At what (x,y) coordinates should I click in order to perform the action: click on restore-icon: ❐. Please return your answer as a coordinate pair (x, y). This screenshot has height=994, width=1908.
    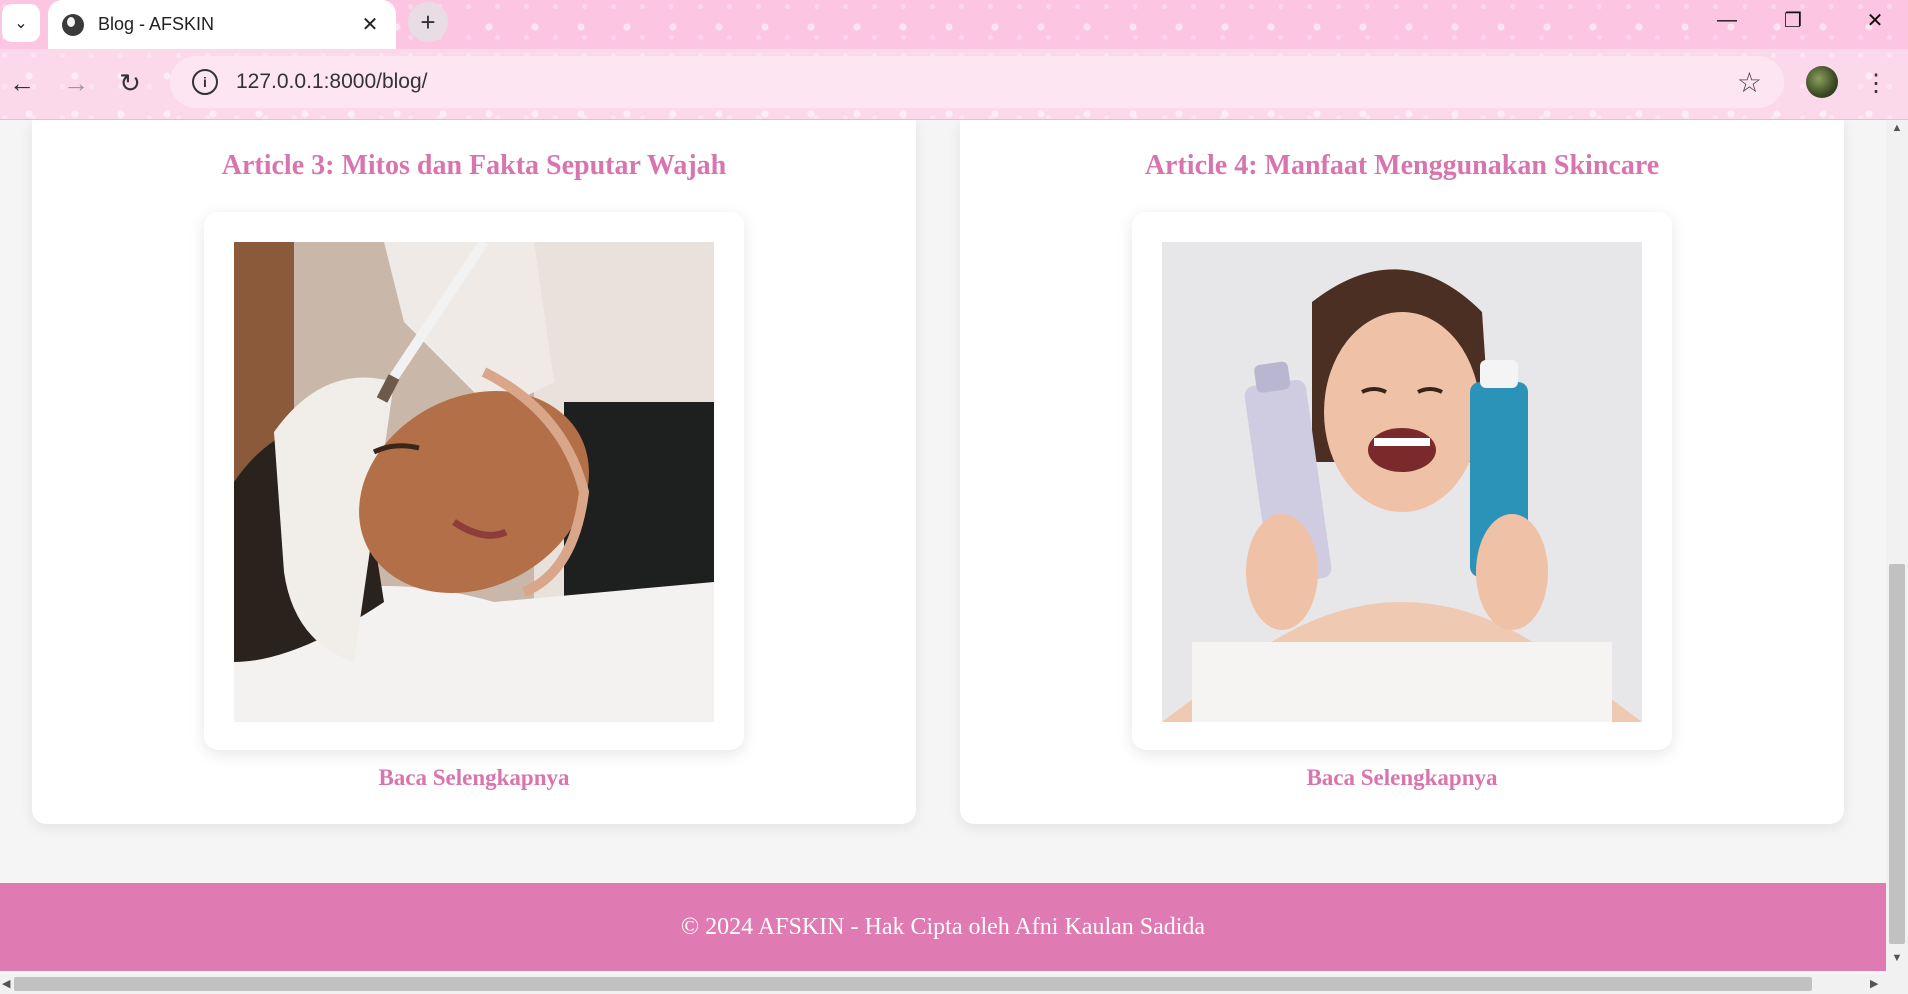
    Looking at the image, I should click on (1793, 20).